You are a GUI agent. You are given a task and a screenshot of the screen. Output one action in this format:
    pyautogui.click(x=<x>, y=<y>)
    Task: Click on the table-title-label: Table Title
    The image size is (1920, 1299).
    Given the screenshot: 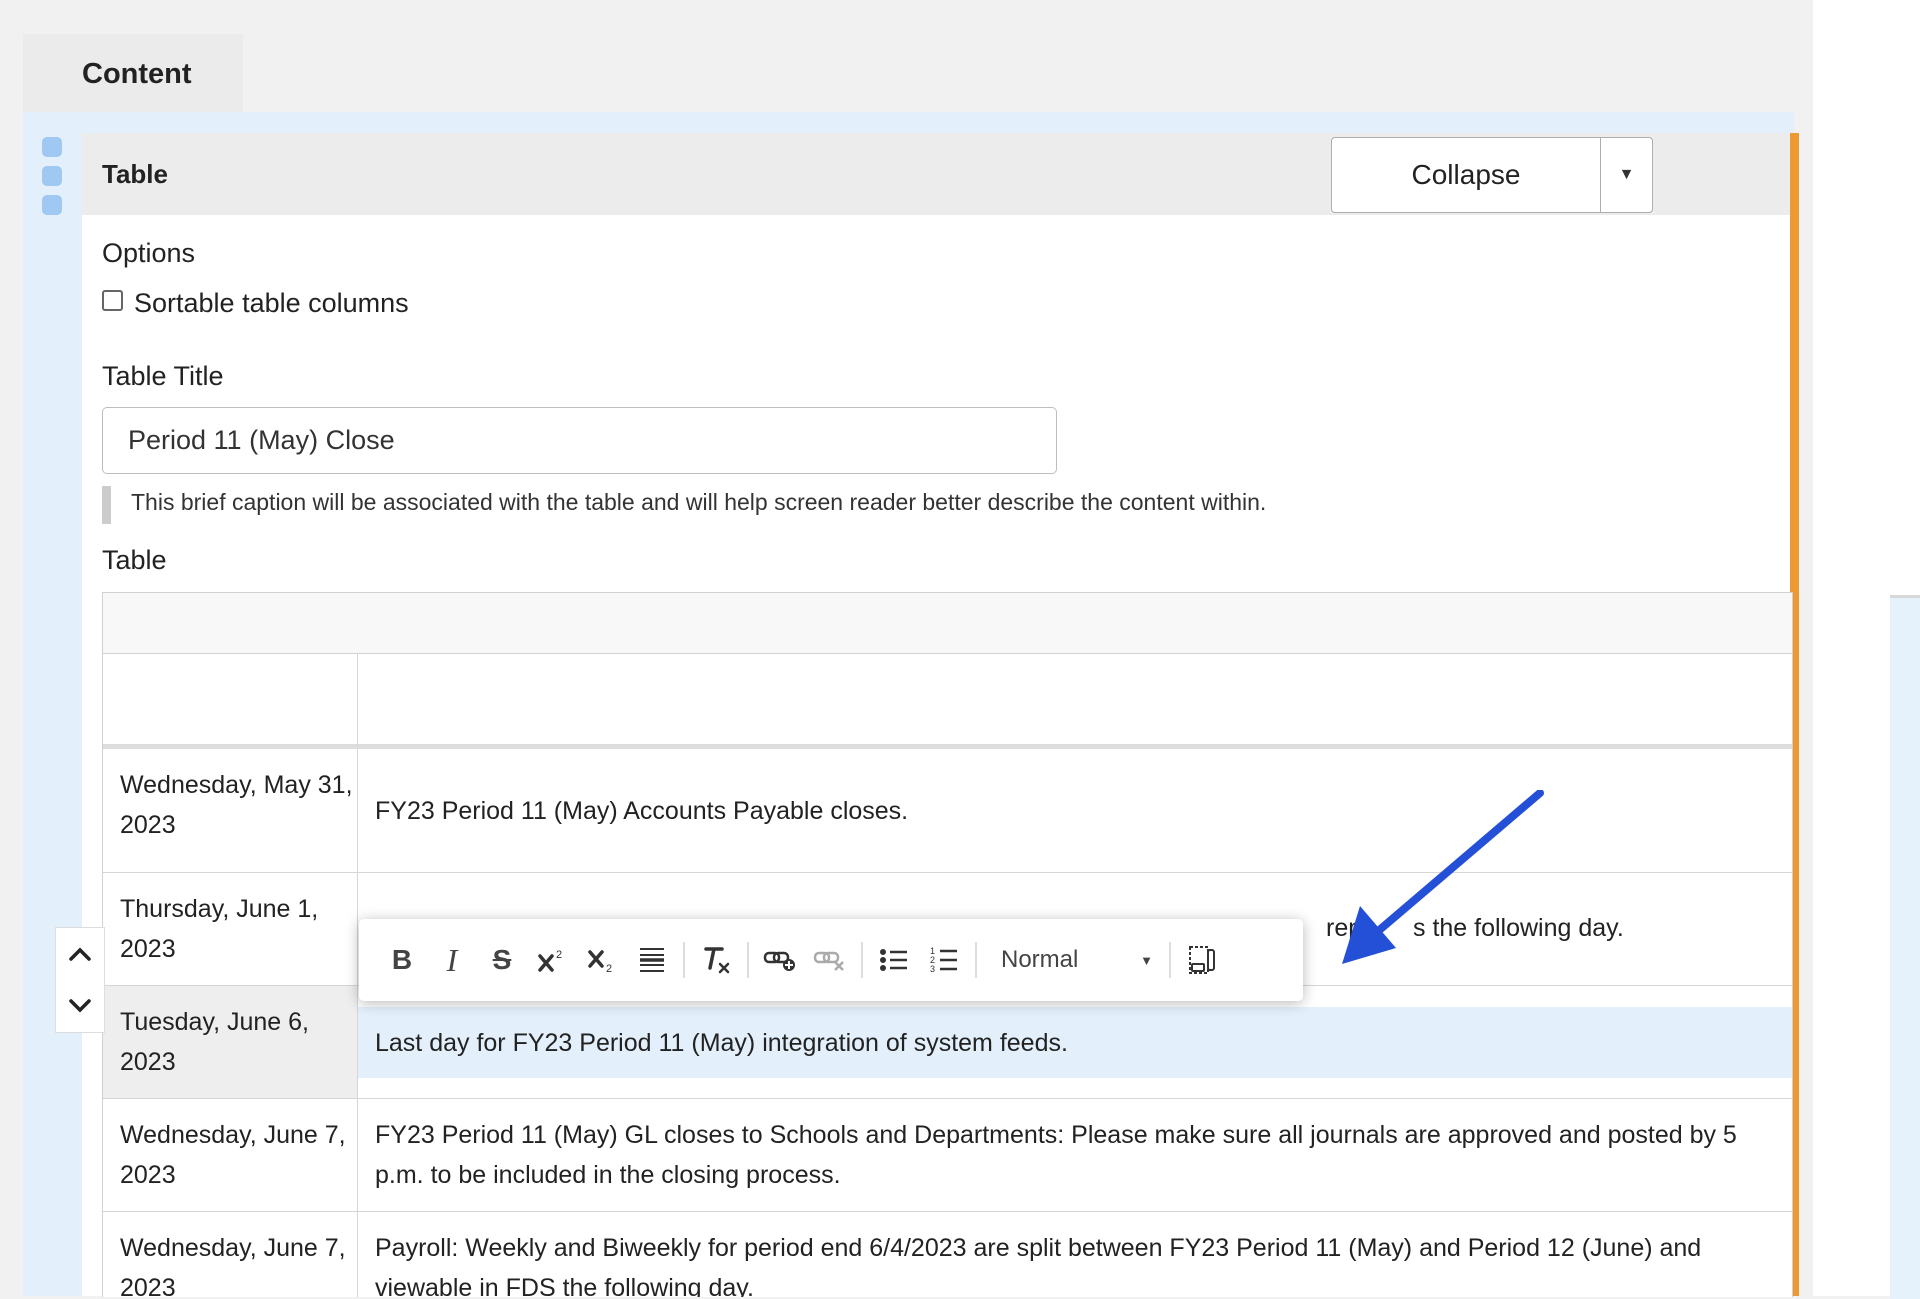 What is the action you would take?
    pyautogui.click(x=163, y=376)
    